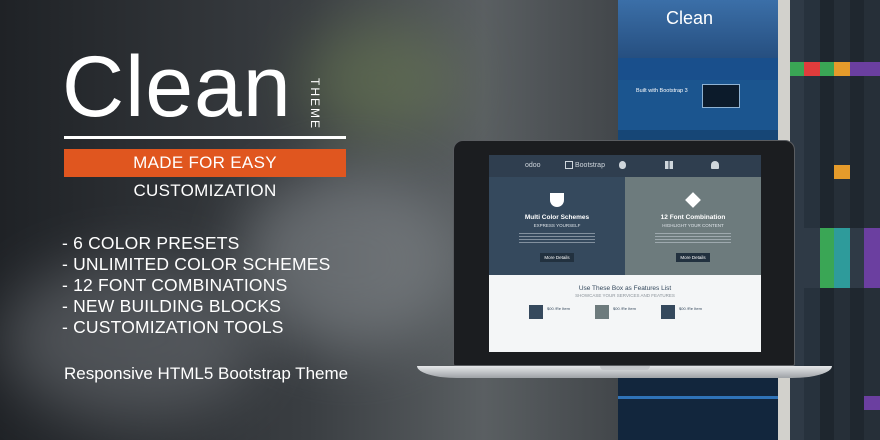  Describe the element at coordinates (693, 217) in the screenshot. I see `panel-title: 12 Font Combination` at that location.